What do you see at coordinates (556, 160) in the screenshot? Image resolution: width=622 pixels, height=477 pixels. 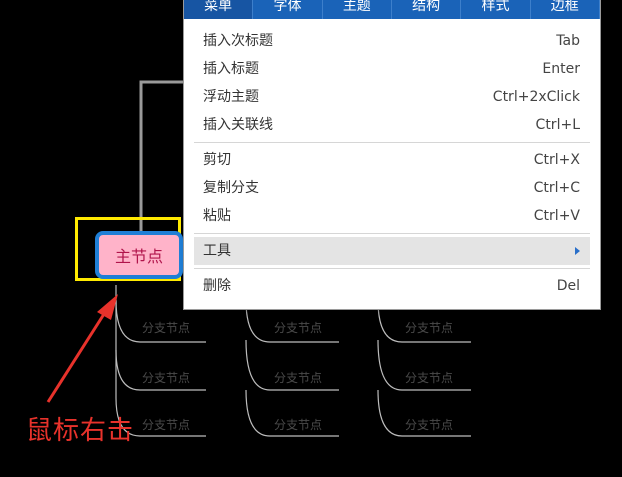 I see `menu-item-shortcut: Ctrl+X` at bounding box center [556, 160].